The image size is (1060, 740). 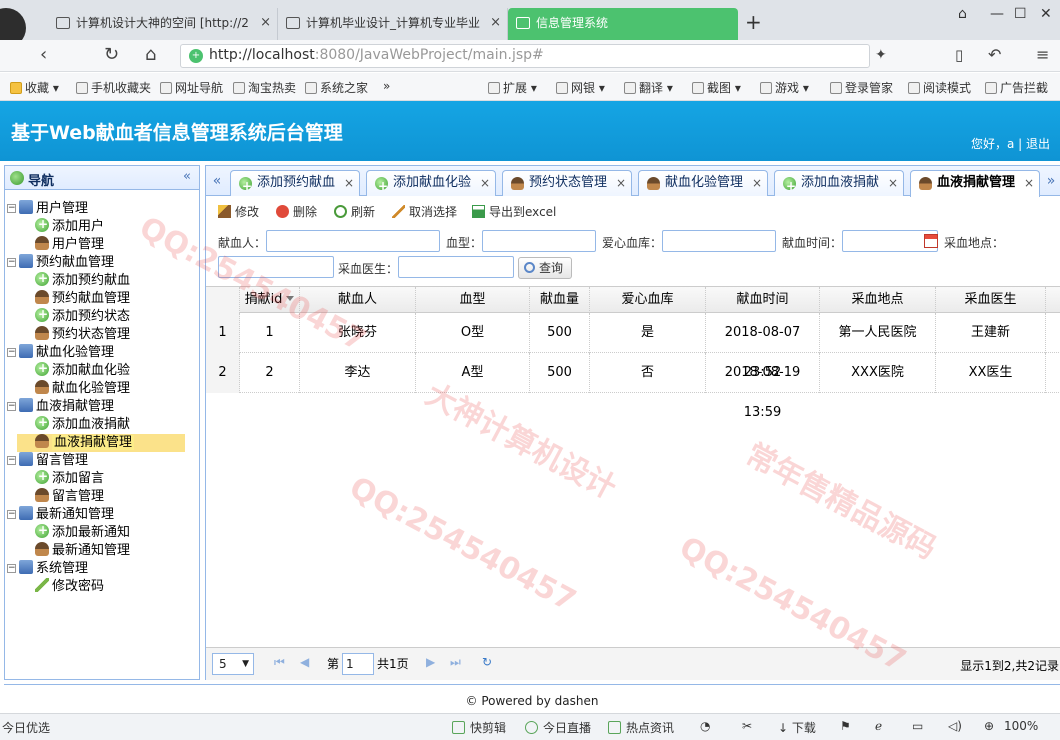 What do you see at coordinates (1016, 87) in the screenshot?
I see `bookmark-adblock: 广告拦截` at bounding box center [1016, 87].